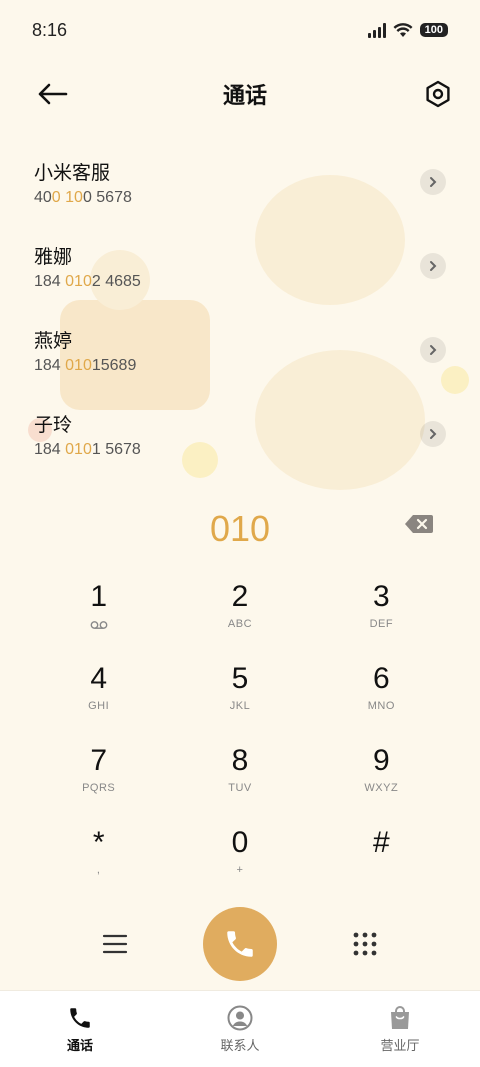  Describe the element at coordinates (79, 1046) in the screenshot. I see `nav-label: 通话` at that location.